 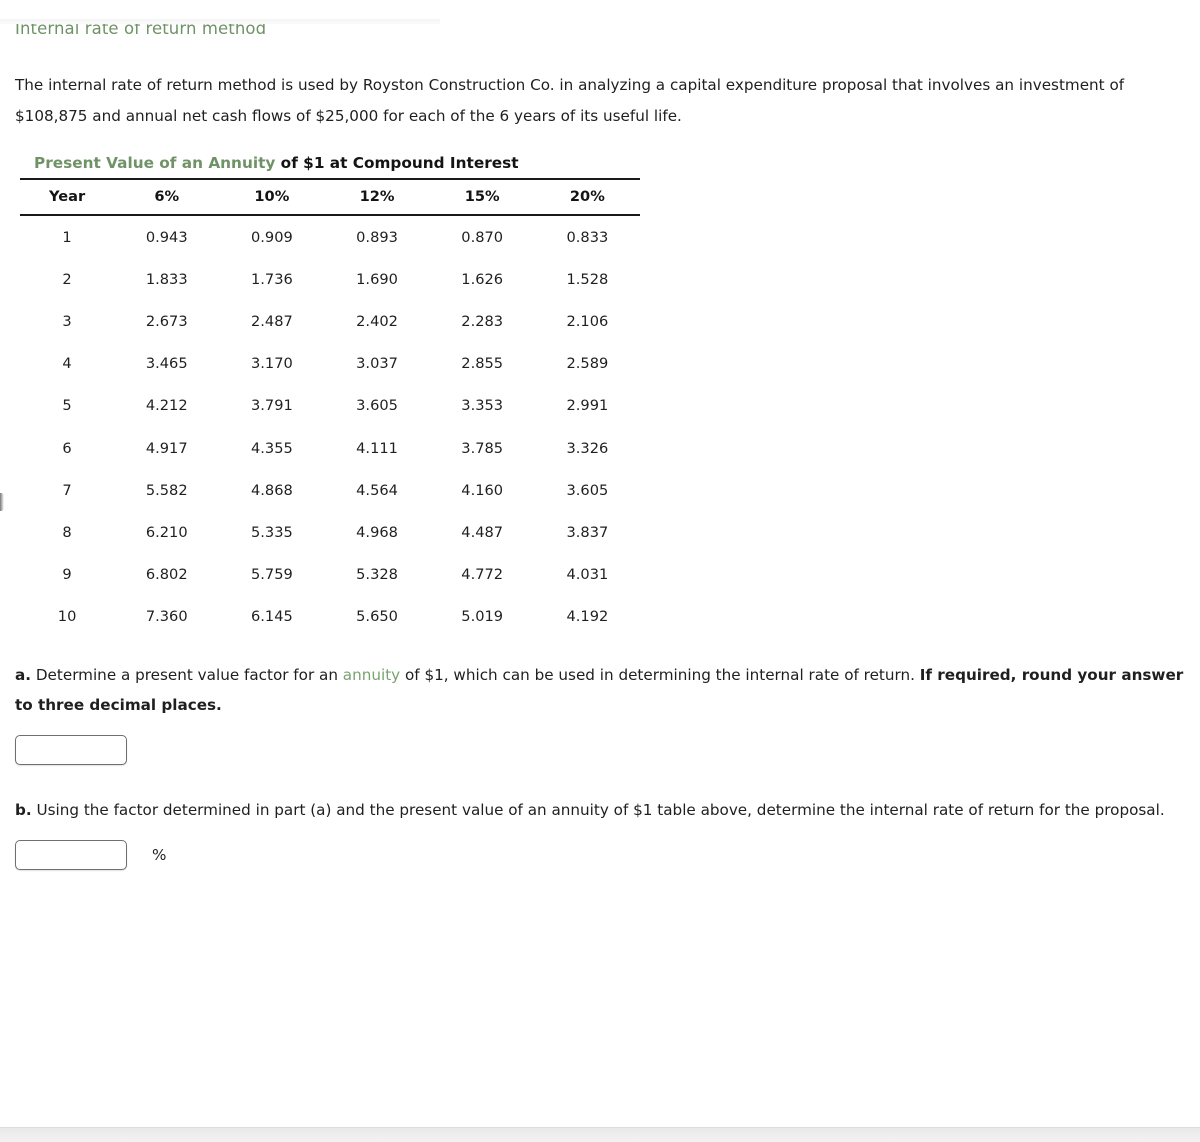 I want to click on answer-input-a, so click(x=71, y=749).